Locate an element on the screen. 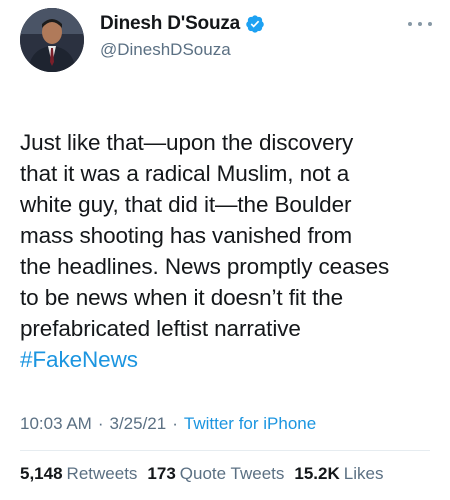 The width and height of the screenshot is (450, 500). tweet-meta: 10:03 AM · 3/25/21 · Twitter for iPhone is located at coordinates (168, 424).